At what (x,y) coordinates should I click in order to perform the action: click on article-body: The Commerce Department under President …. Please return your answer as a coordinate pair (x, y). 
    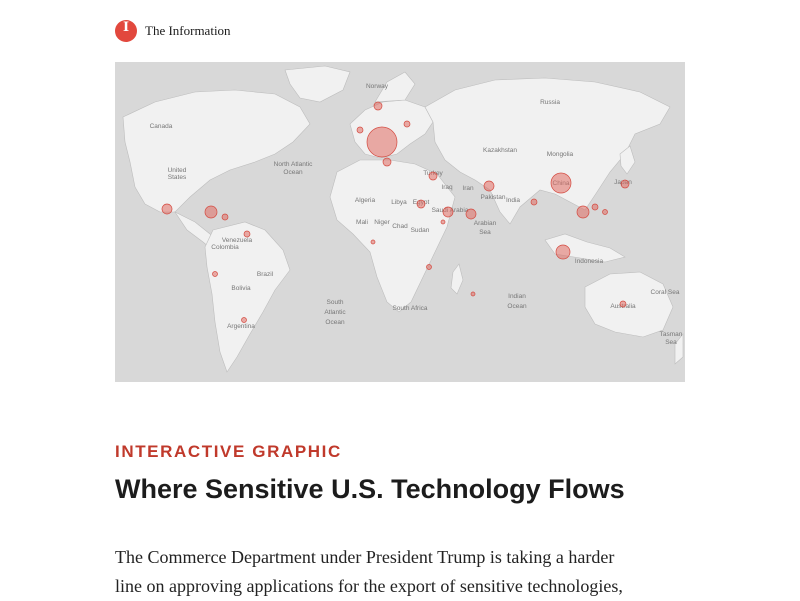
    Looking at the image, I should click on (400, 572).